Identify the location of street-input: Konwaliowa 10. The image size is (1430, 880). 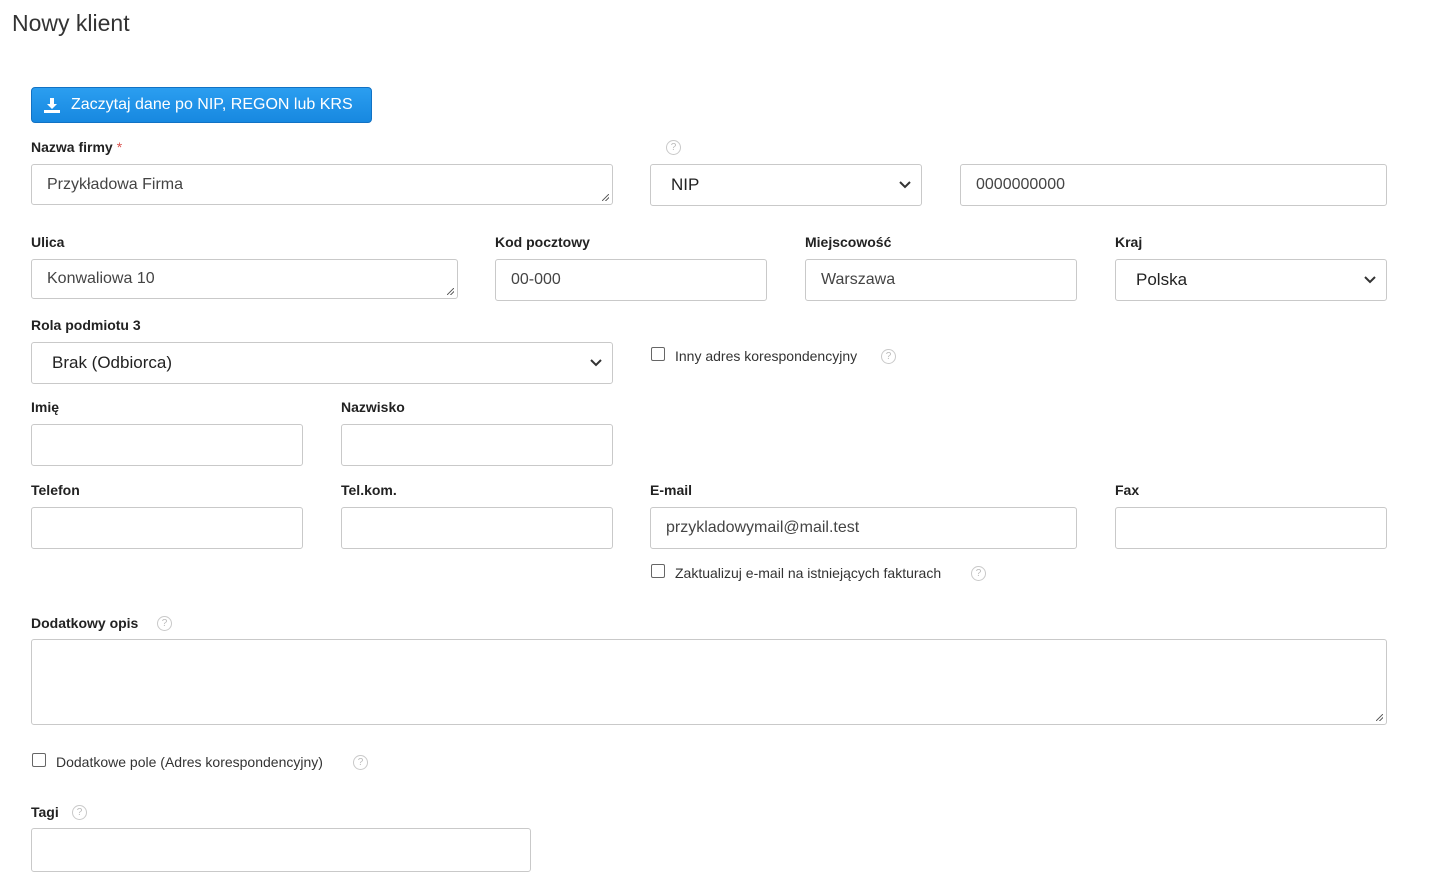
(244, 279).